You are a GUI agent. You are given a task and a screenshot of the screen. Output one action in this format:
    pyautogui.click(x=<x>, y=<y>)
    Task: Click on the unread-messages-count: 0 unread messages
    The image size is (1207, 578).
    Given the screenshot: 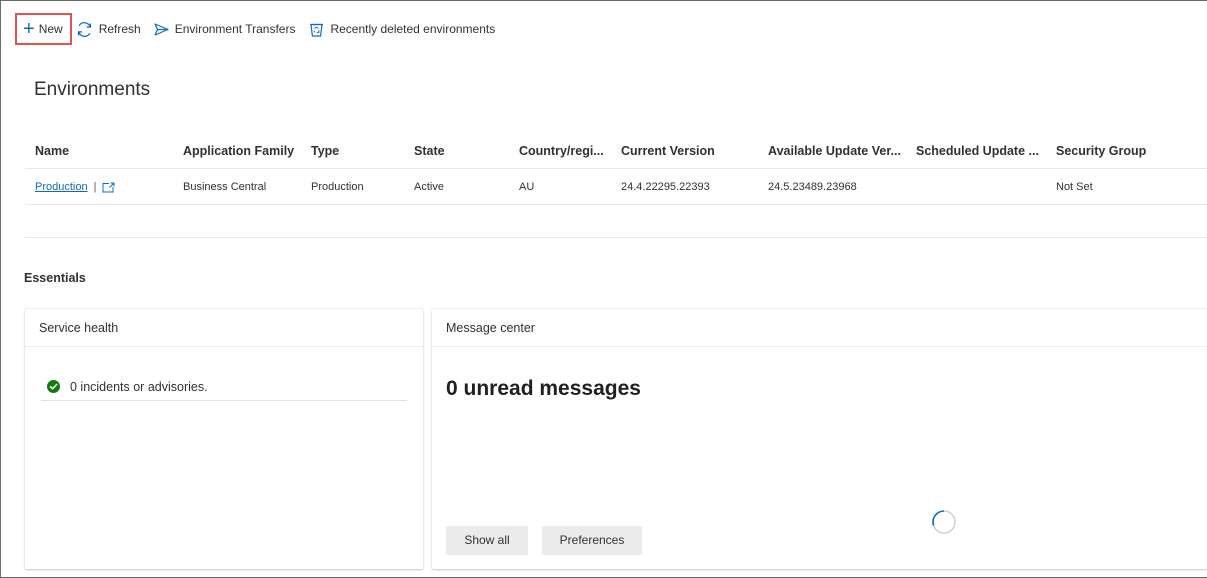 What is the action you would take?
    pyautogui.click(x=543, y=388)
    